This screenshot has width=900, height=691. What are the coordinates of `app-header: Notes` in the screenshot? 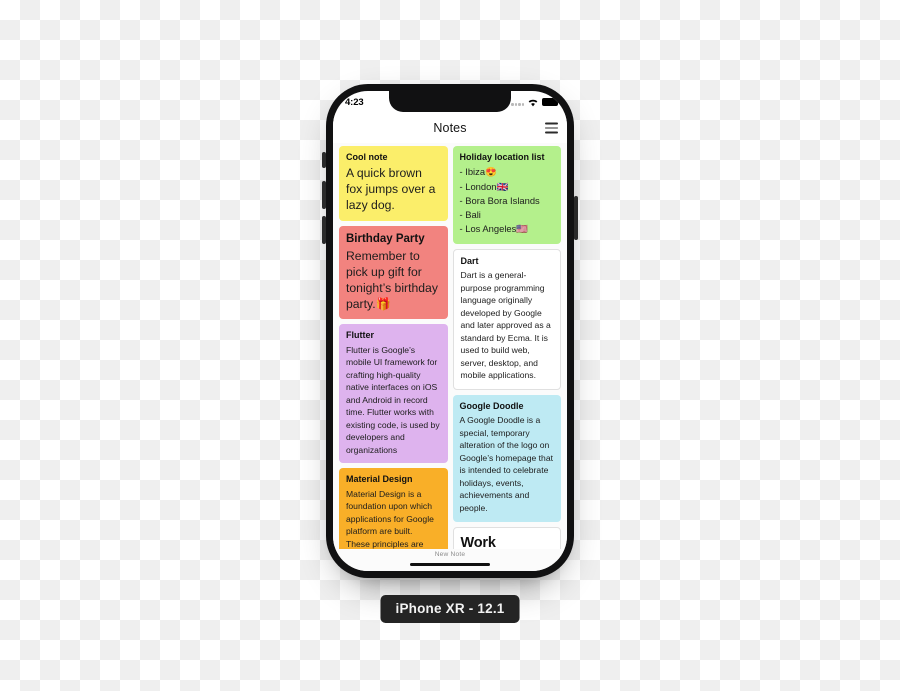 It's located at (450, 128).